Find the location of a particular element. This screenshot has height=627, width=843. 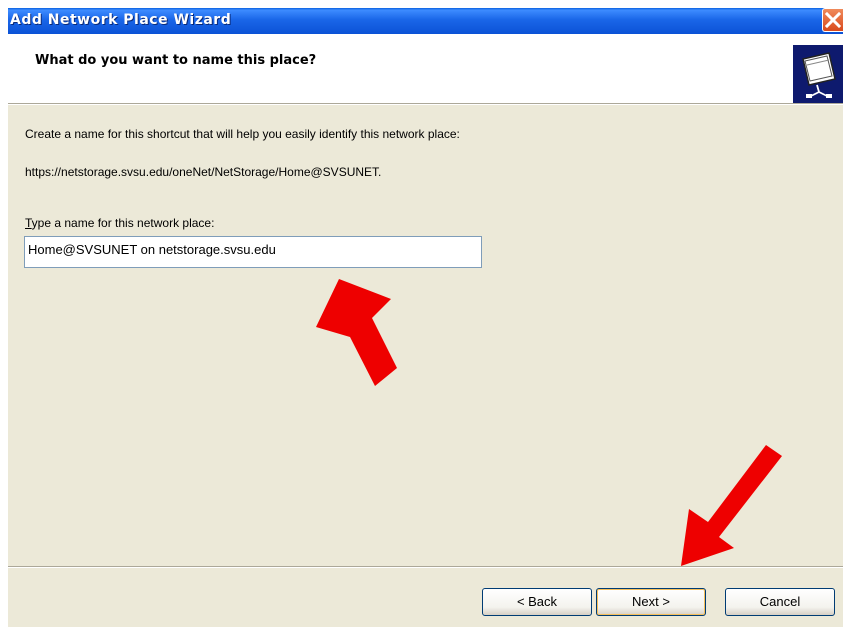

header-title: What do you want to name this place? is located at coordinates (176, 60).